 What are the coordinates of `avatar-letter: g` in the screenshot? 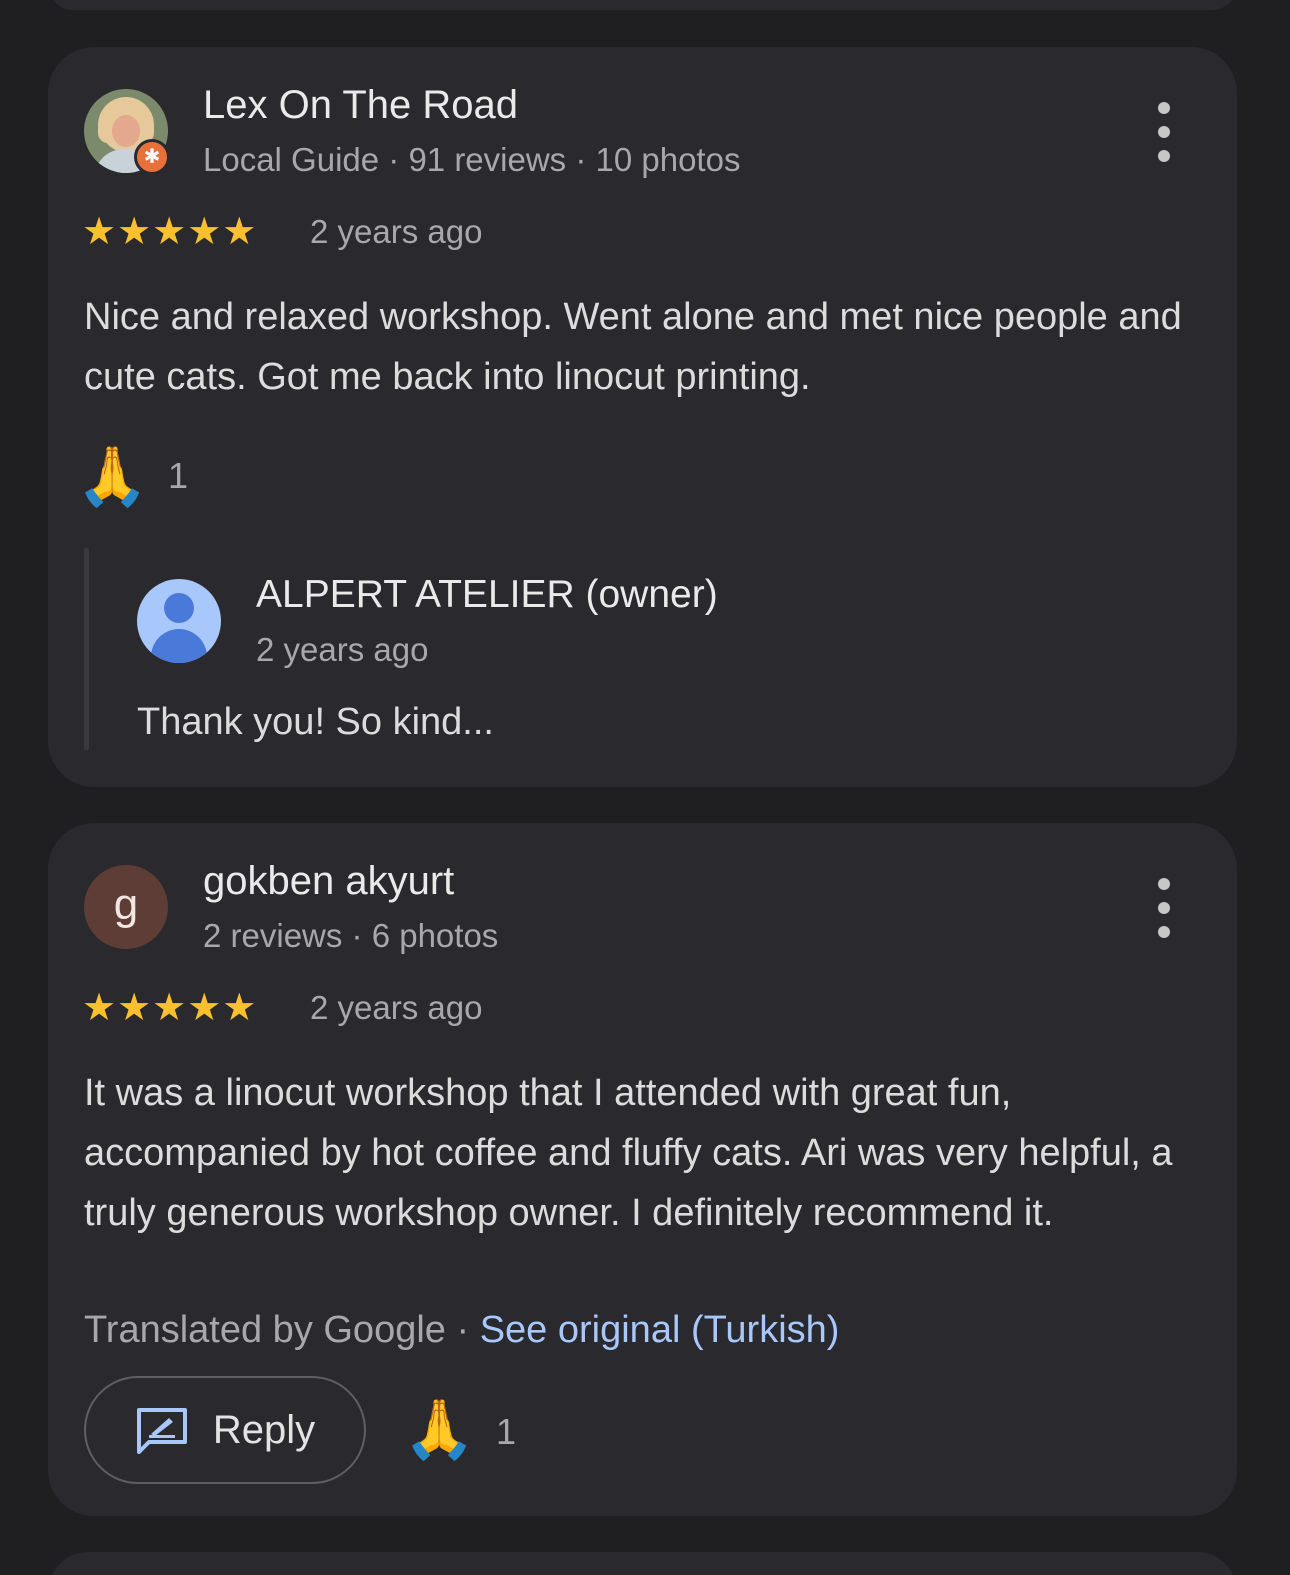 It's located at (126, 907).